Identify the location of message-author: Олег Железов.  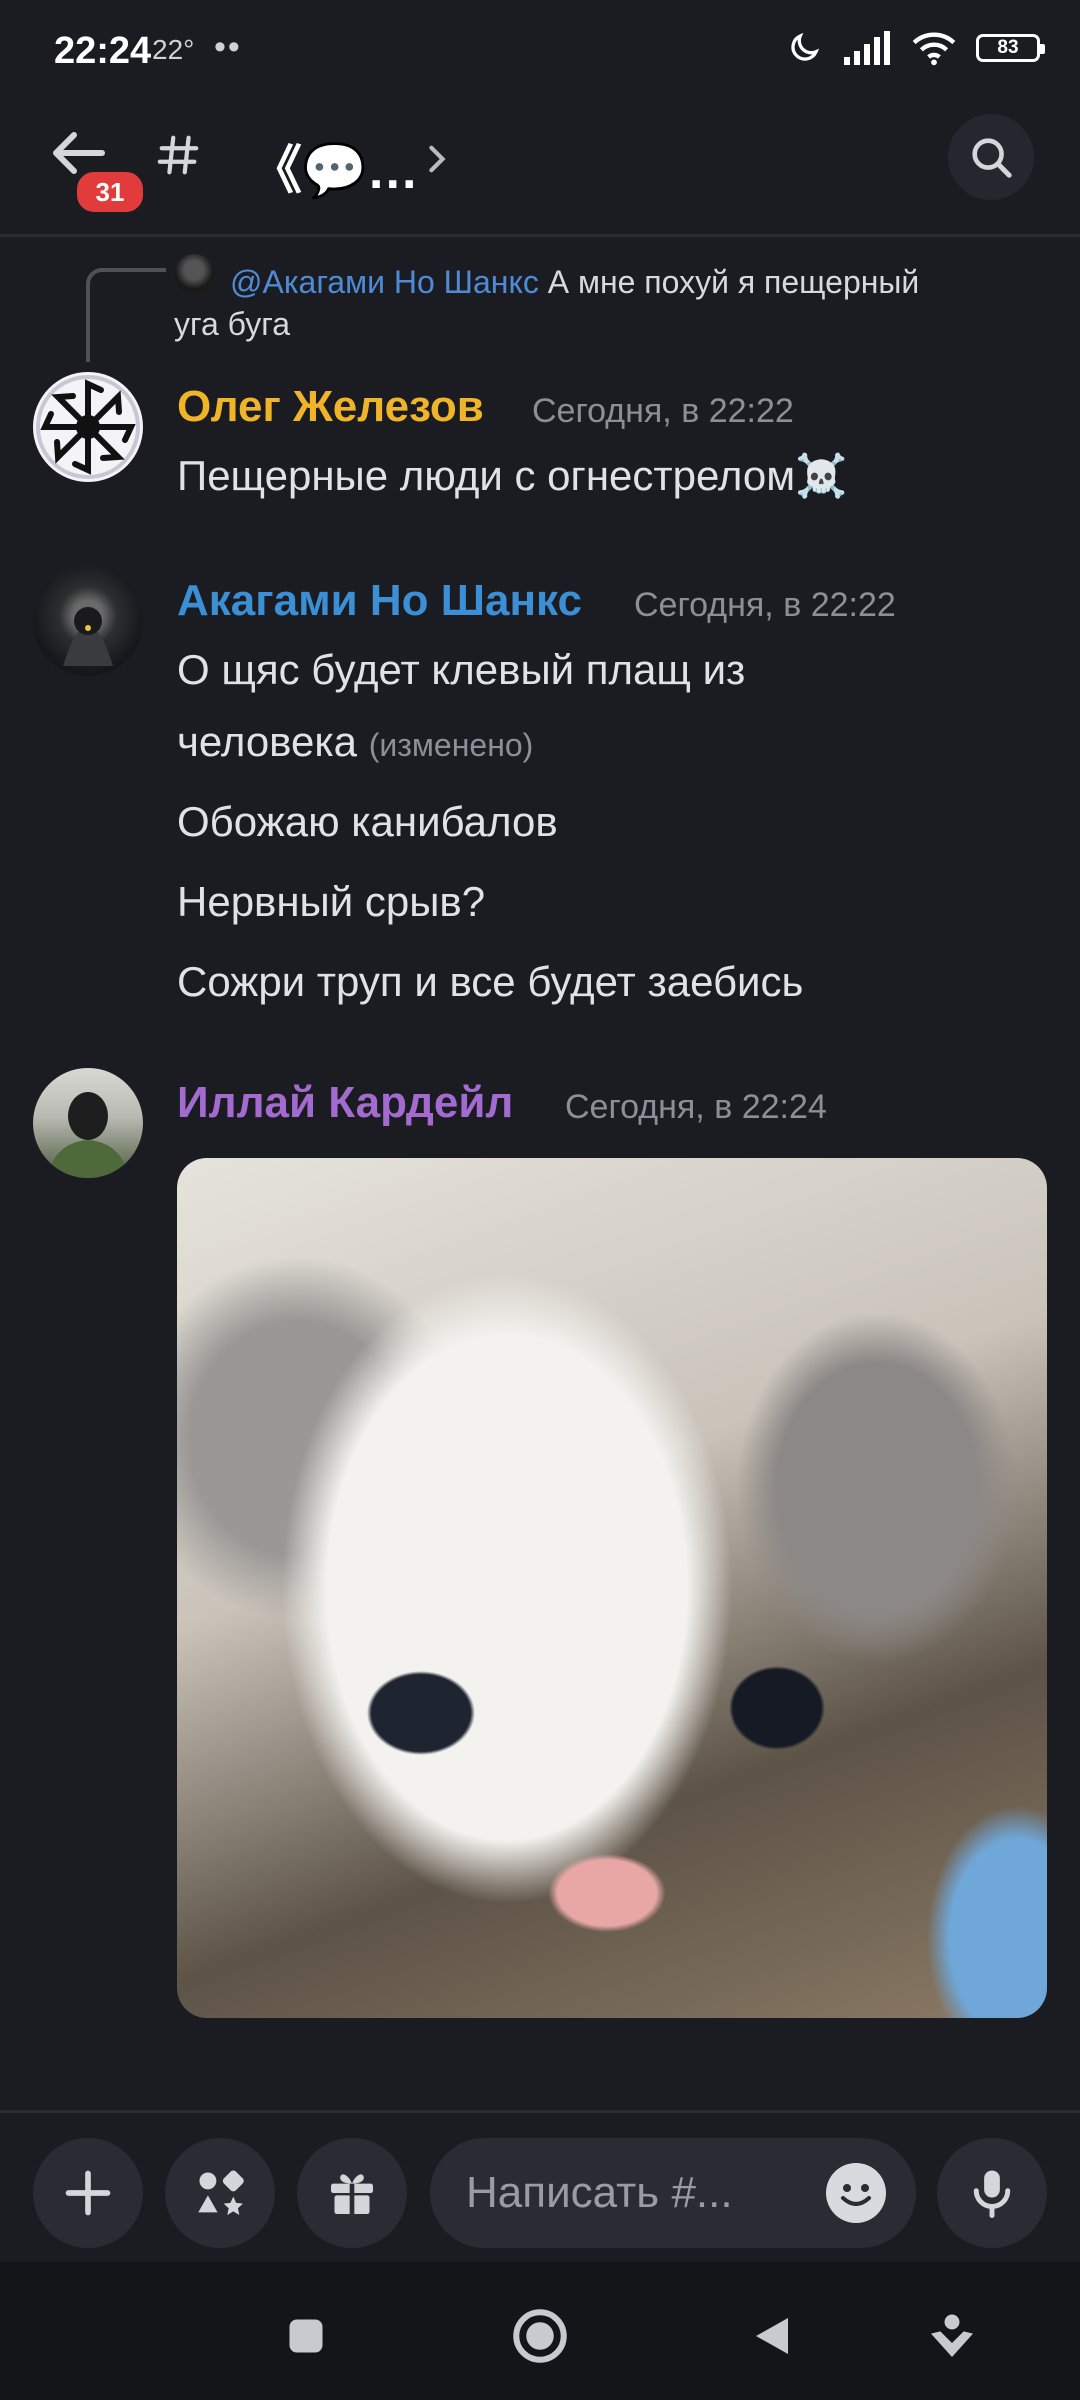
(330, 407).